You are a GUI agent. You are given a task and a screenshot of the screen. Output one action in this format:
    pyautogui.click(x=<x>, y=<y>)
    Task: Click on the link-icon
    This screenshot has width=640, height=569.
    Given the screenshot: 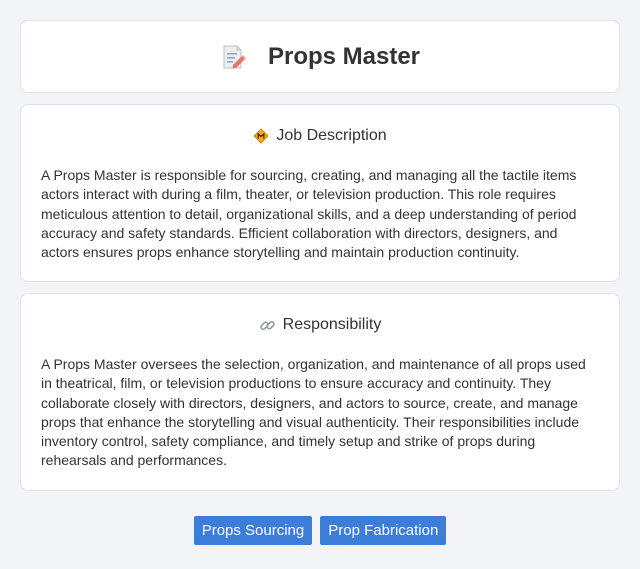 What is the action you would take?
    pyautogui.click(x=267, y=325)
    